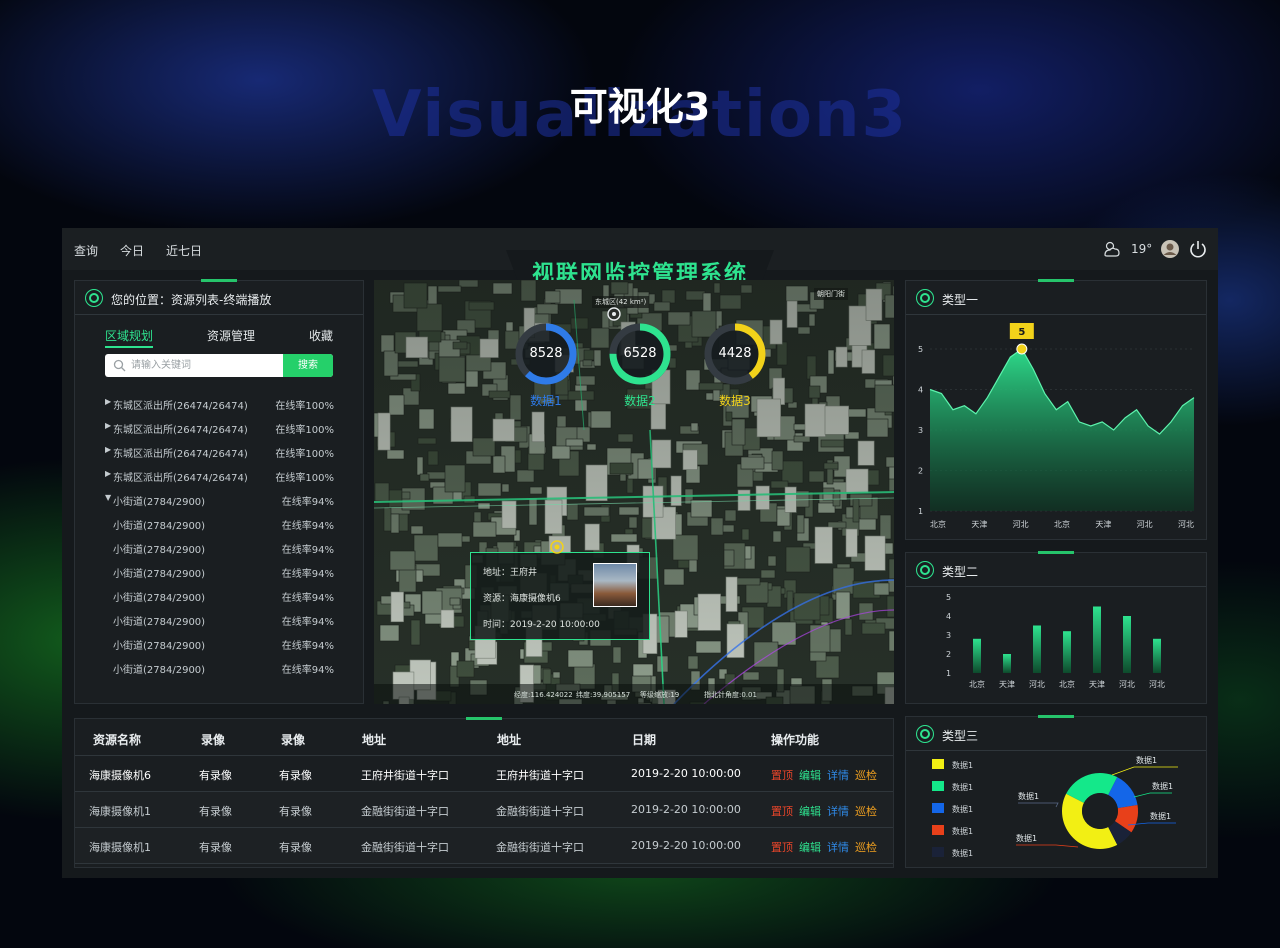  I want to click on type3-title: 类型三, so click(960, 736).